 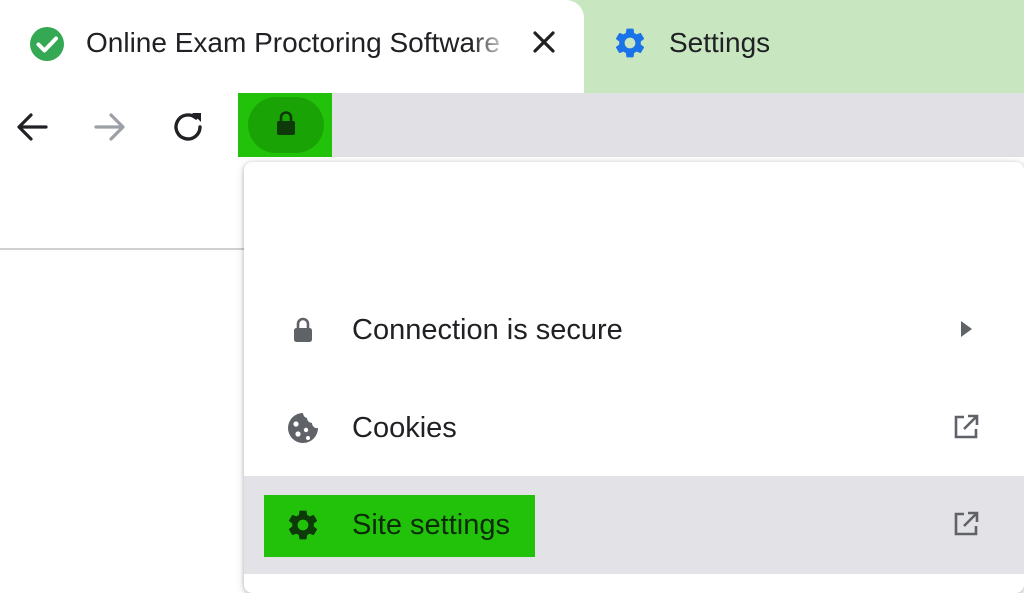 I want to click on site-info-highlight, so click(x=285, y=125).